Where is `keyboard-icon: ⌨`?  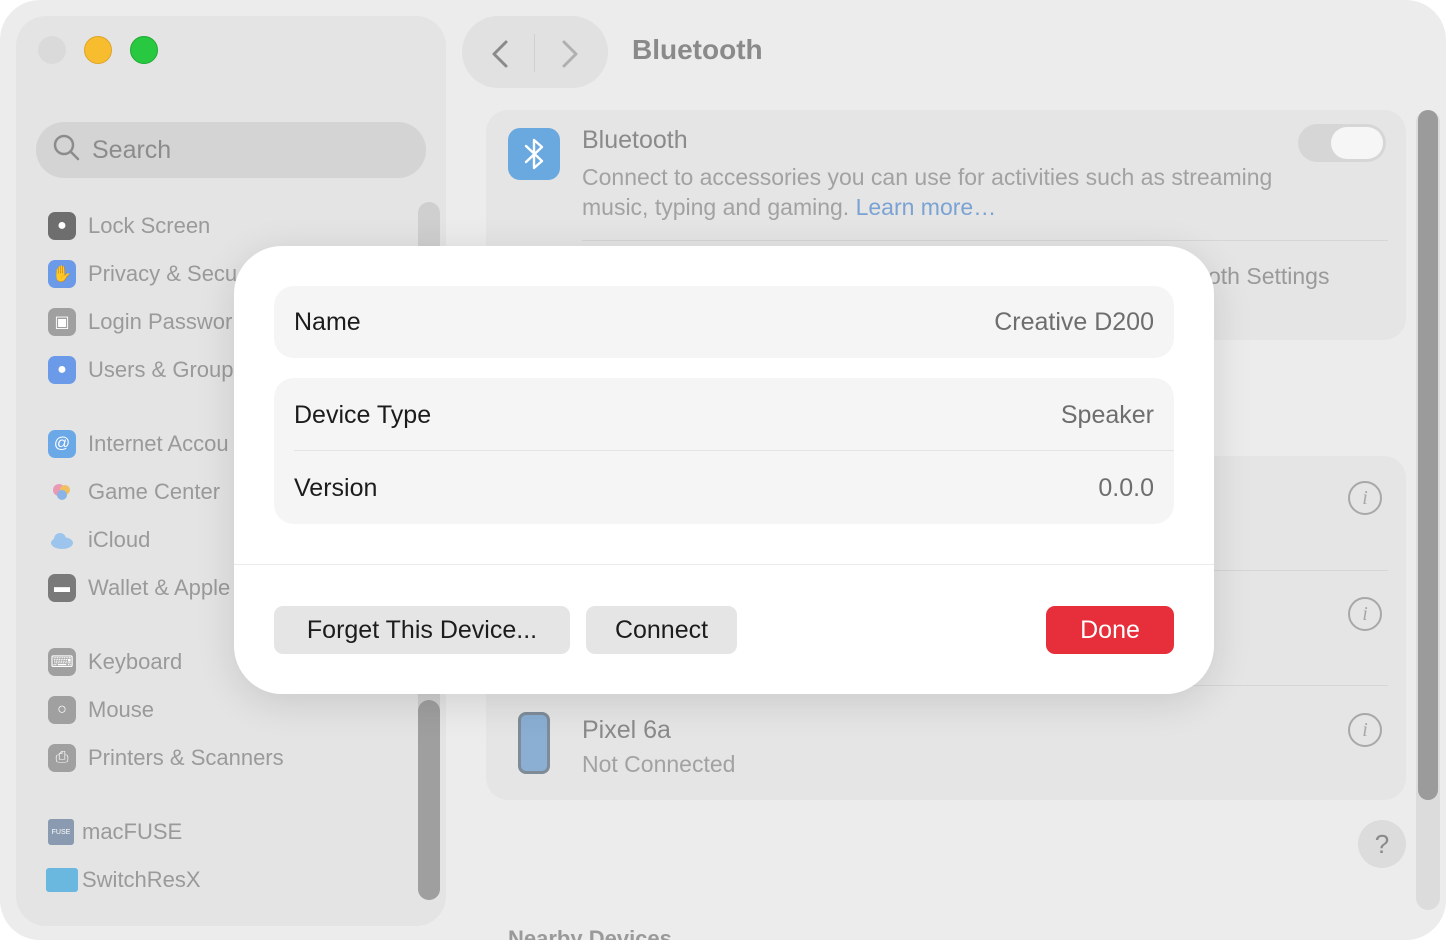
keyboard-icon: ⌨ is located at coordinates (62, 662).